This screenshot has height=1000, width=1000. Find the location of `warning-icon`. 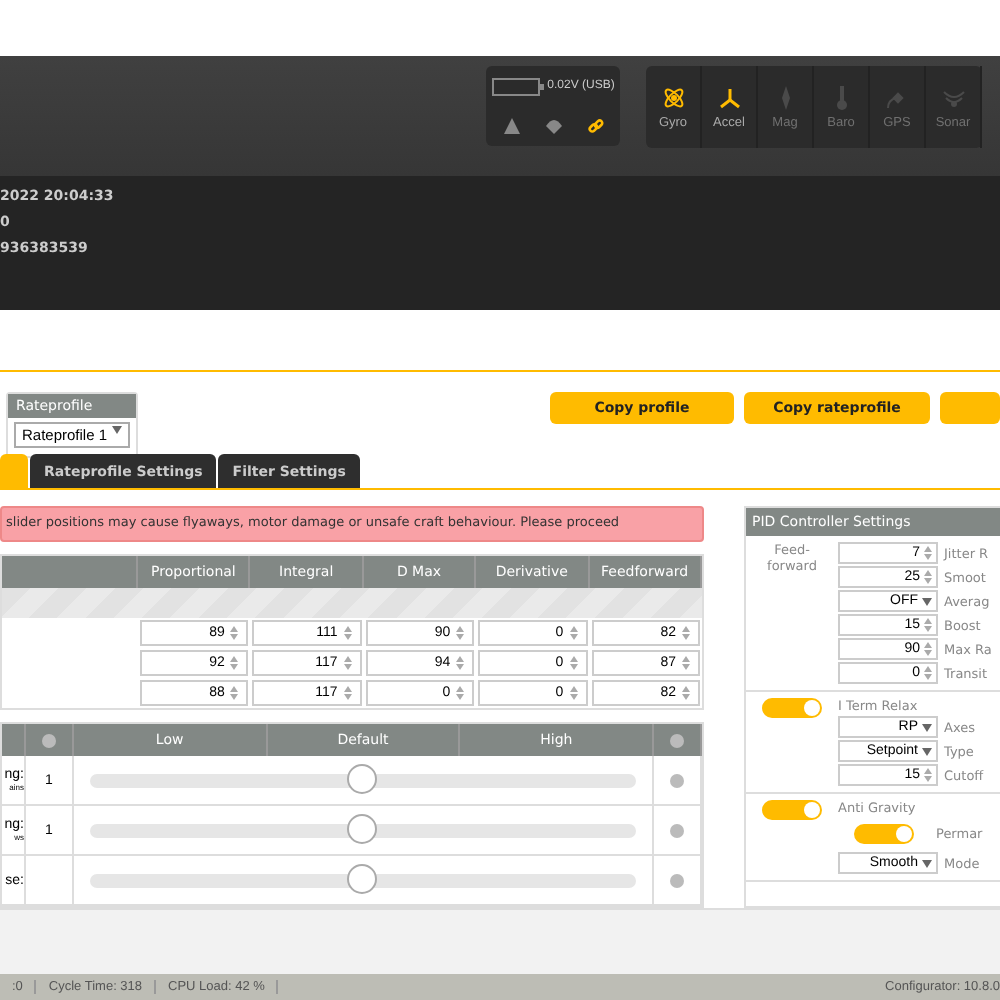

warning-icon is located at coordinates (511, 126).